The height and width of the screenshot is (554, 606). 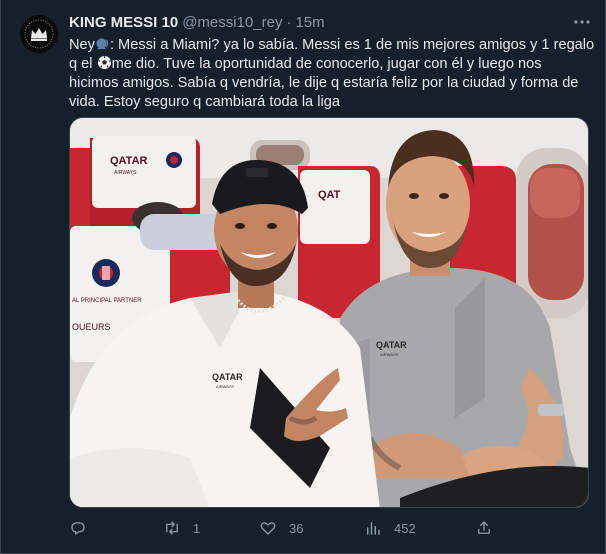 I want to click on shirt-brand-sub: AIRWAYS, so click(x=389, y=354).